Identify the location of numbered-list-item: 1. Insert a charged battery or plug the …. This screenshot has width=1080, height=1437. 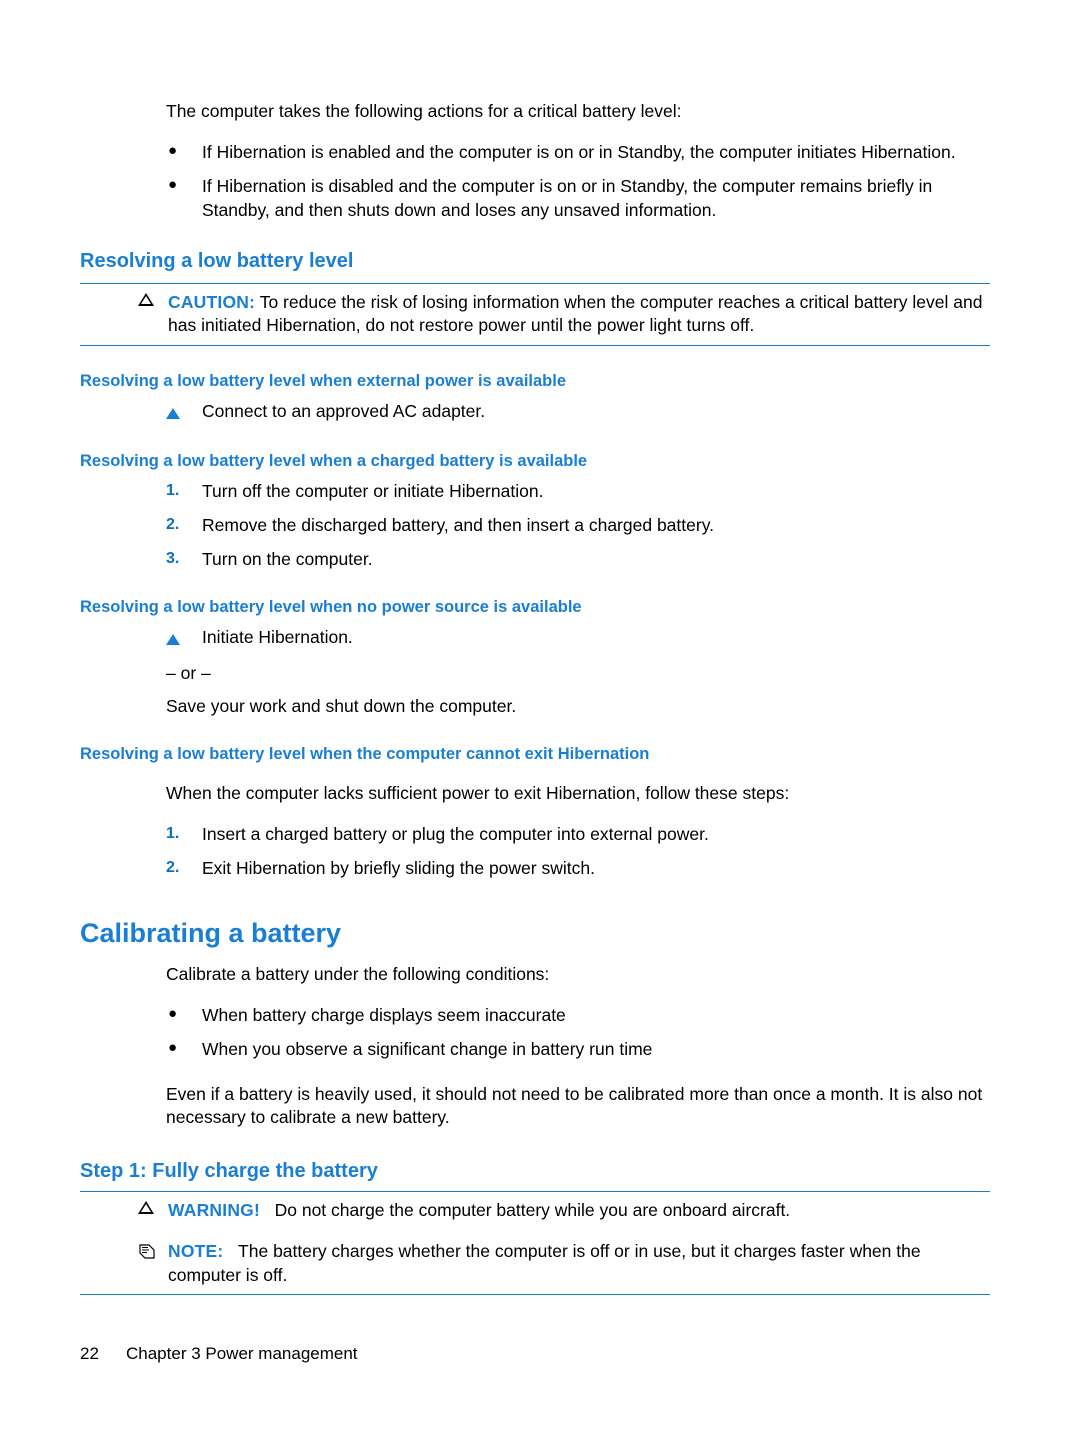
(578, 834).